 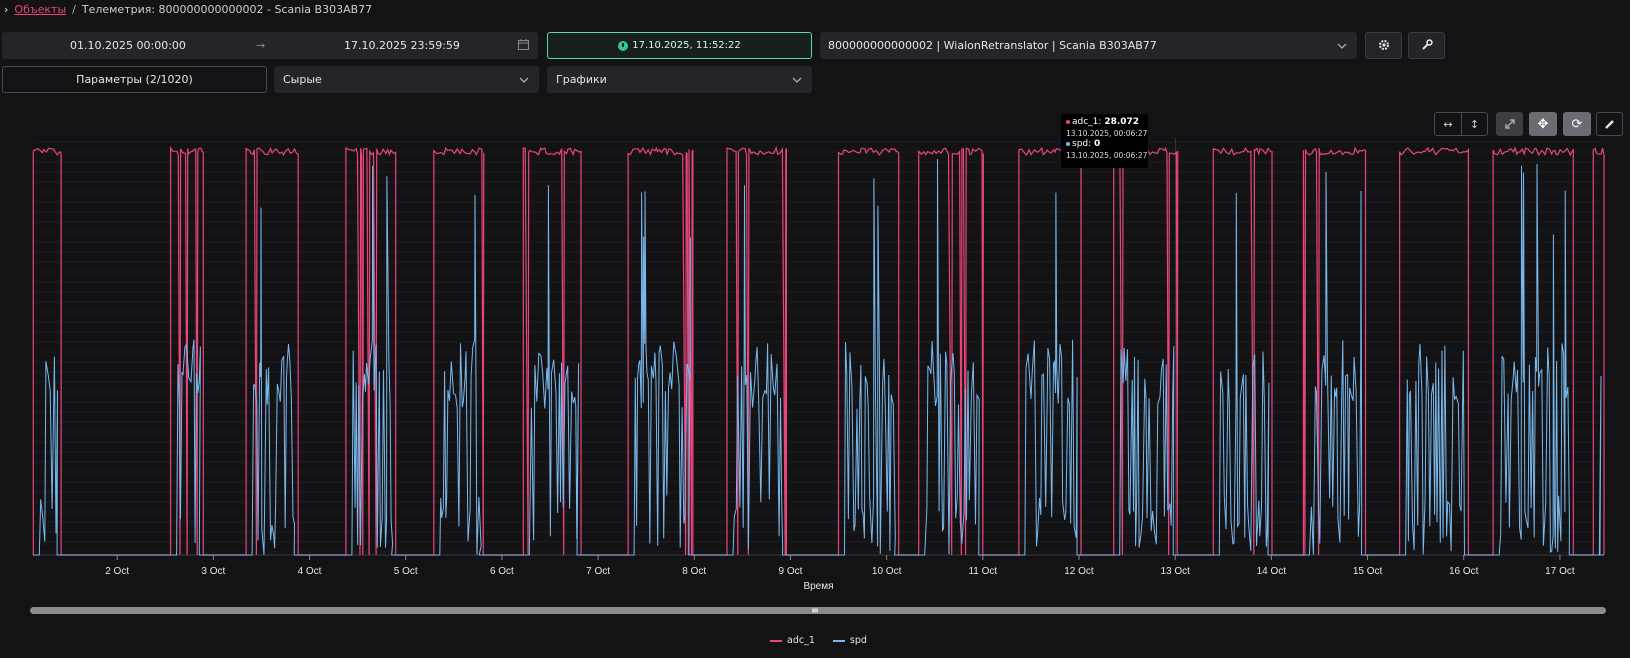 I want to click on x-tick-label: 13 Oct, so click(x=1175, y=571).